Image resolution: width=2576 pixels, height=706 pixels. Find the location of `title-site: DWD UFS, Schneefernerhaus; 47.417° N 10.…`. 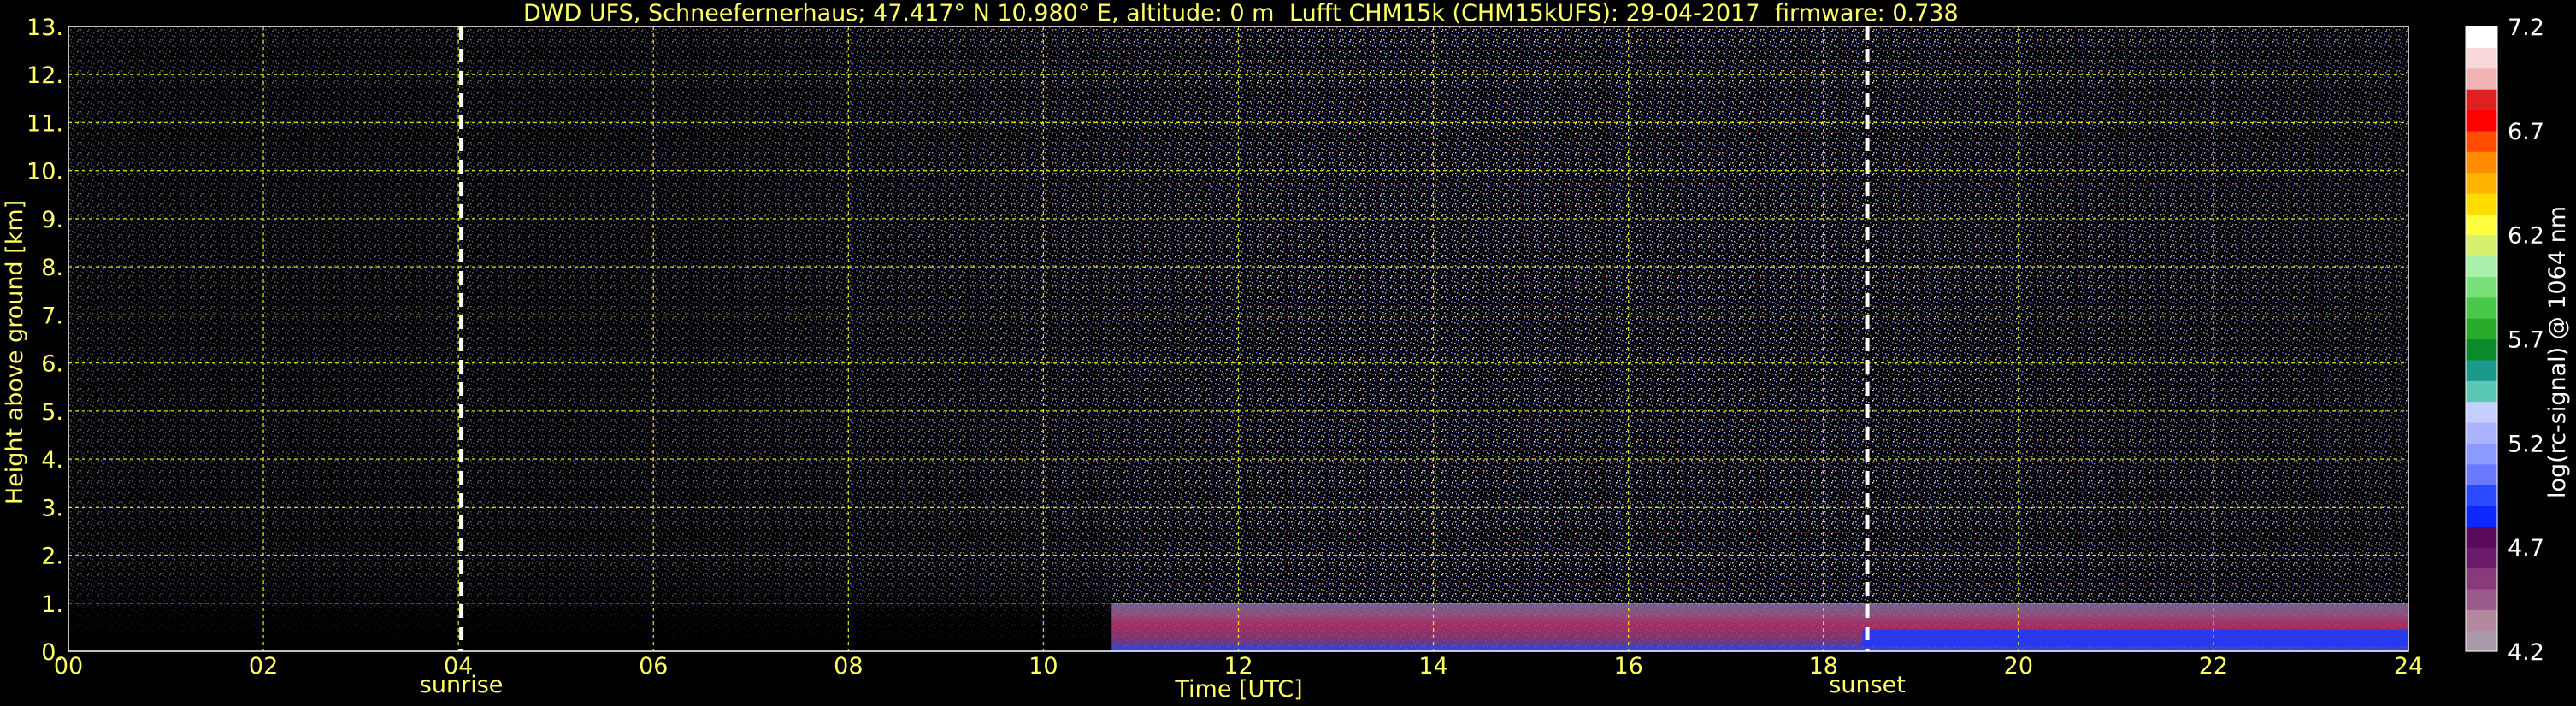

title-site: DWD UFS, Schneefernerhaus; 47.417° N 10.… is located at coordinates (898, 13).